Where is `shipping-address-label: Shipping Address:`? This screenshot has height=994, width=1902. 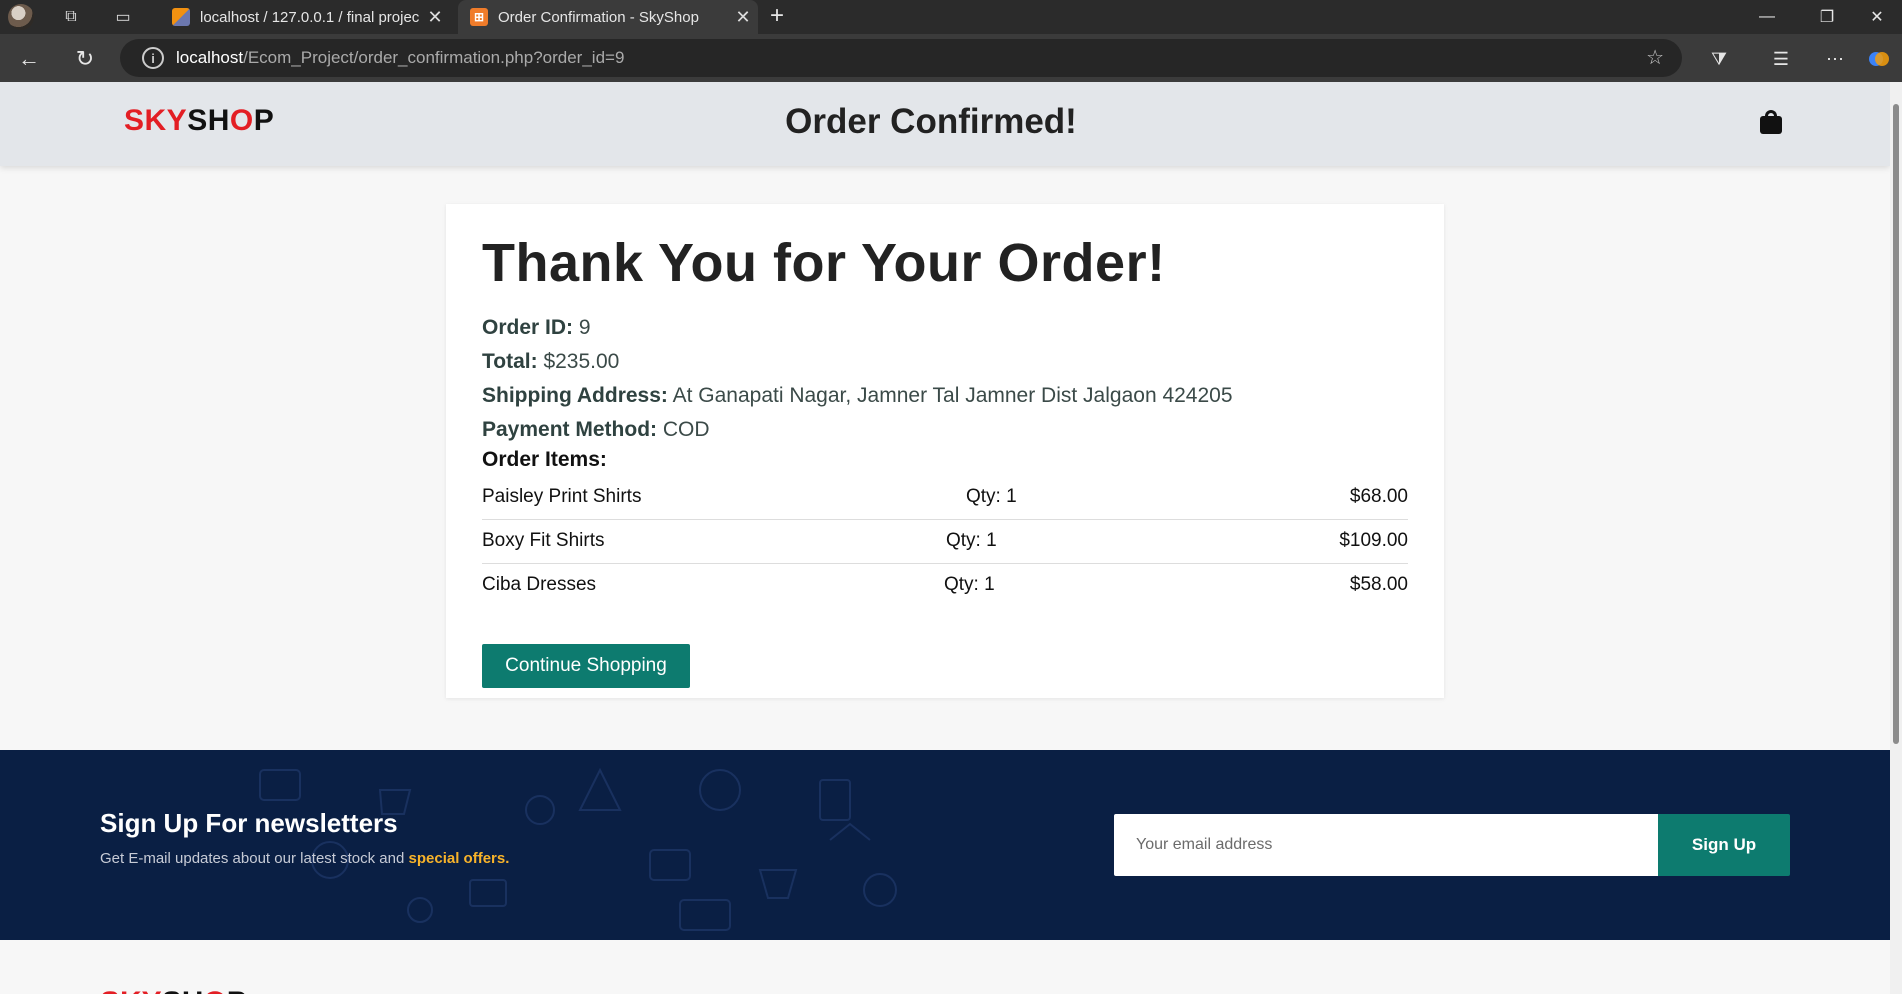 shipping-address-label: Shipping Address: is located at coordinates (575, 395).